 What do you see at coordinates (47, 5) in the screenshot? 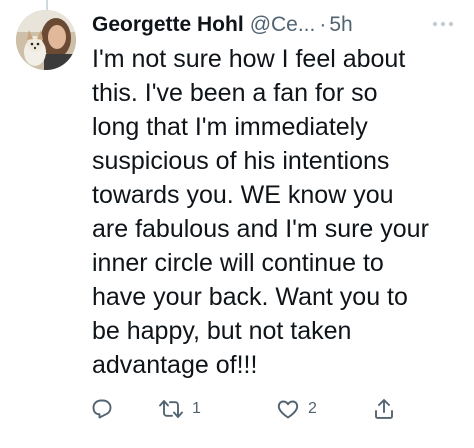
I see `thread-line` at bounding box center [47, 5].